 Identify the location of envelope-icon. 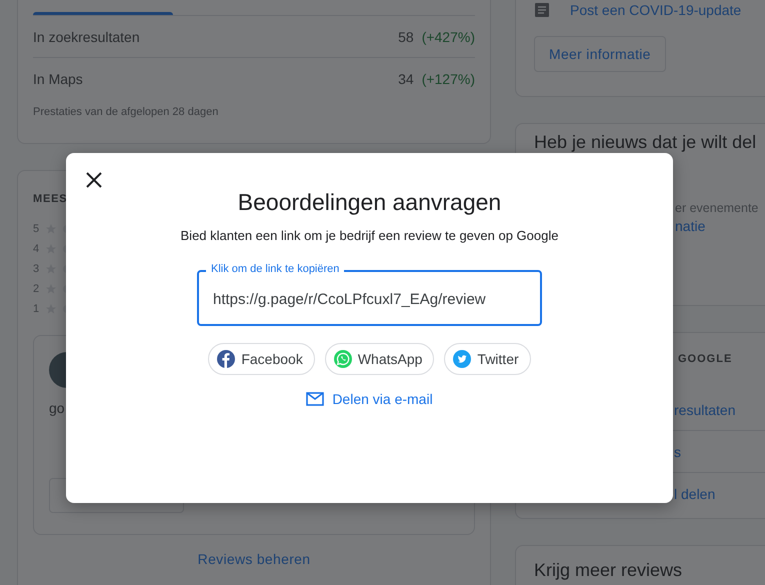
(315, 399).